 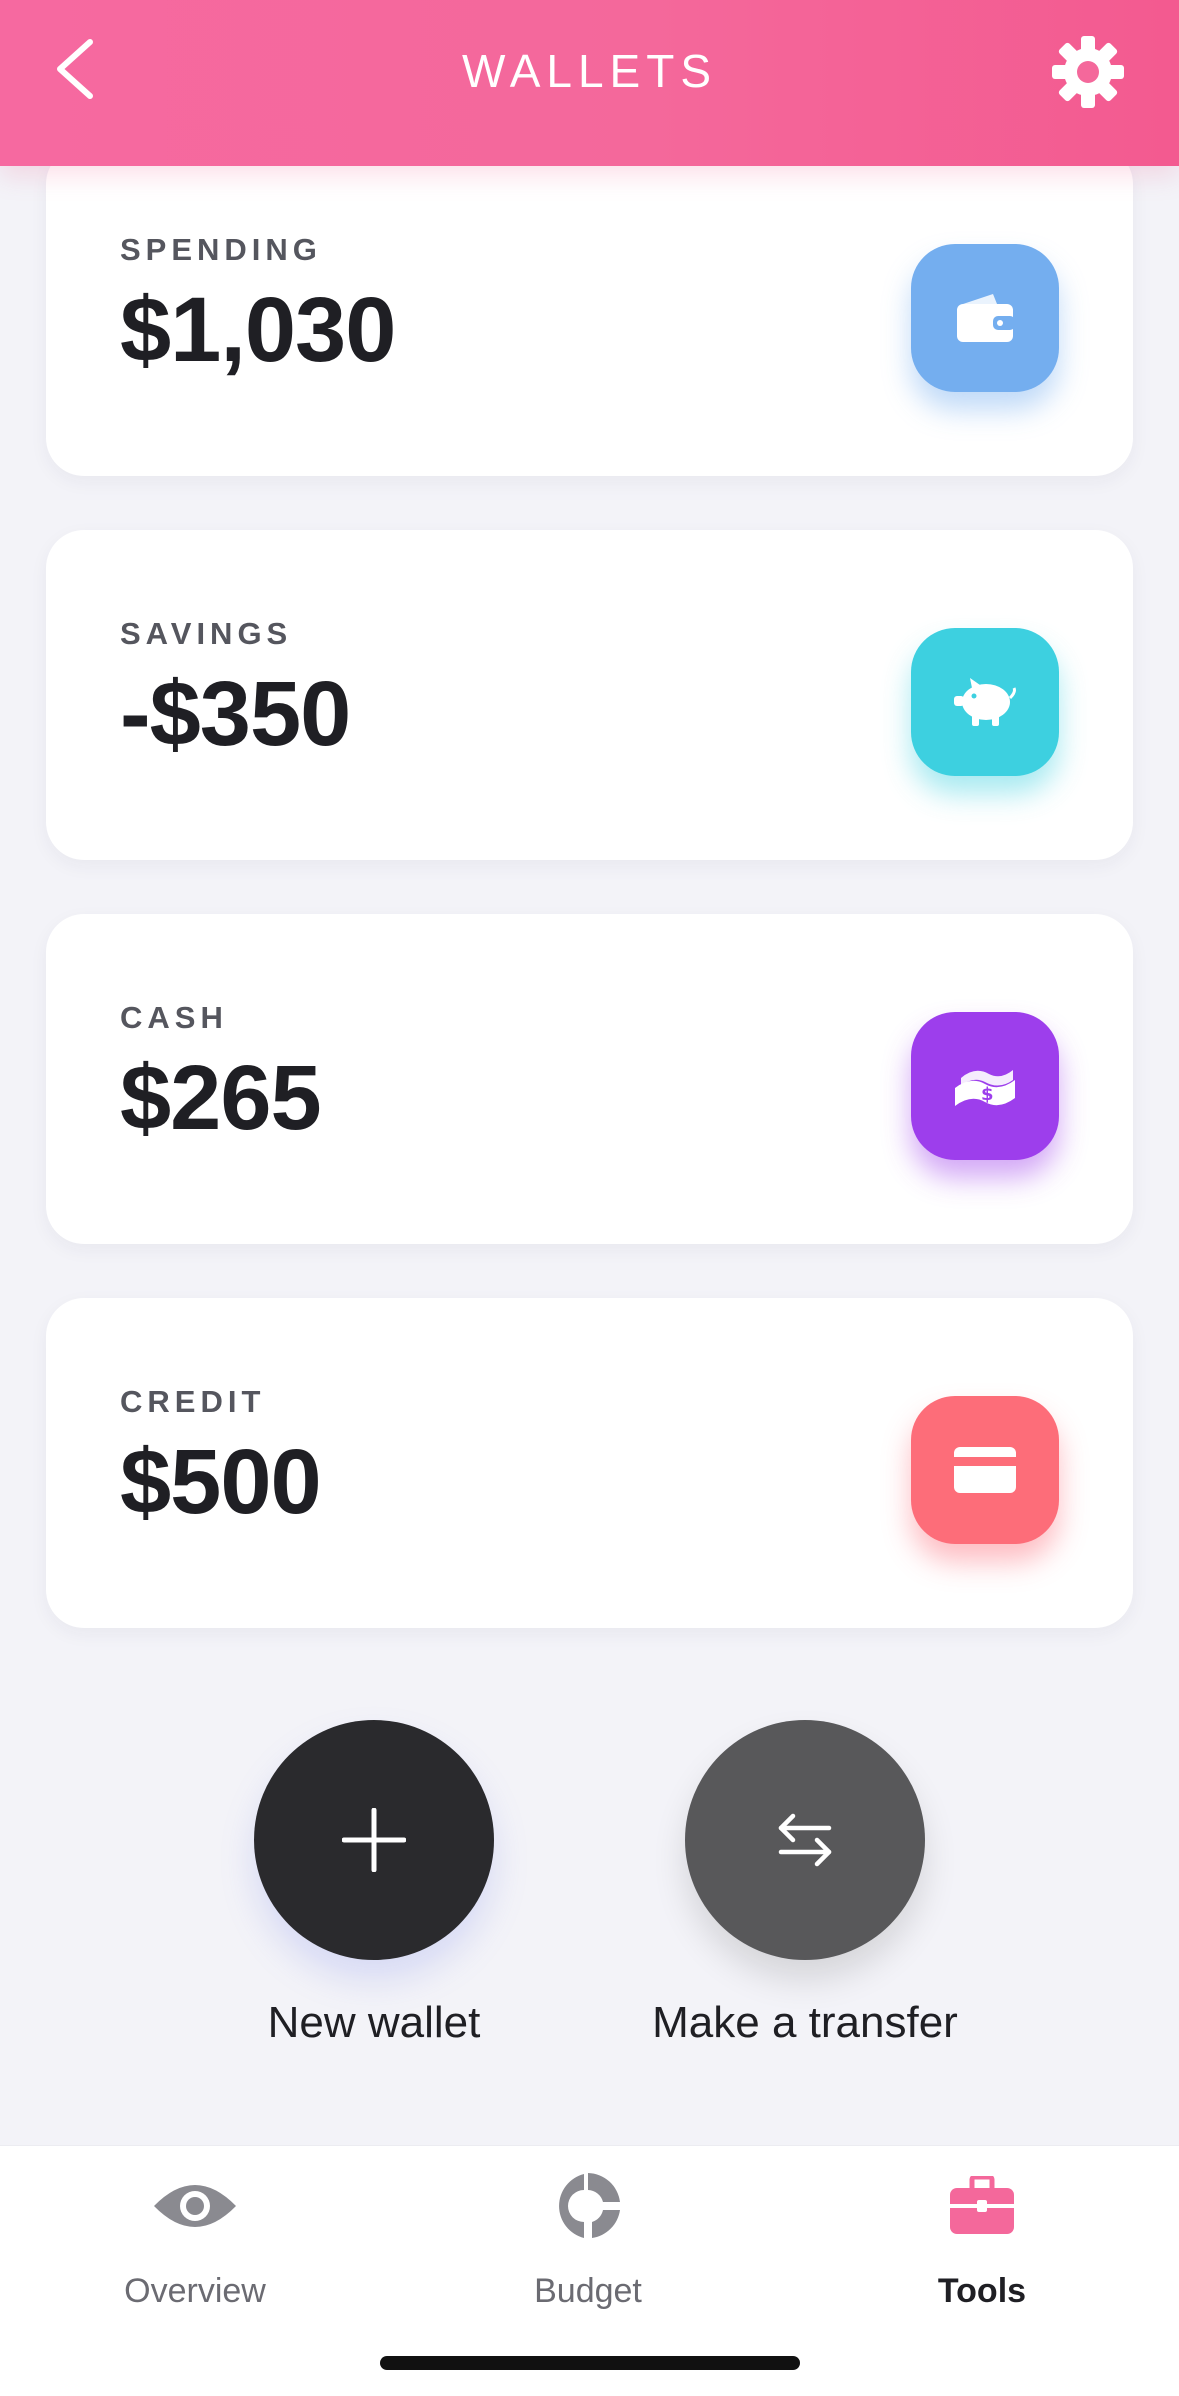 I want to click on wallet-card-cash: CASH $265 $, so click(x=589, y=1079).